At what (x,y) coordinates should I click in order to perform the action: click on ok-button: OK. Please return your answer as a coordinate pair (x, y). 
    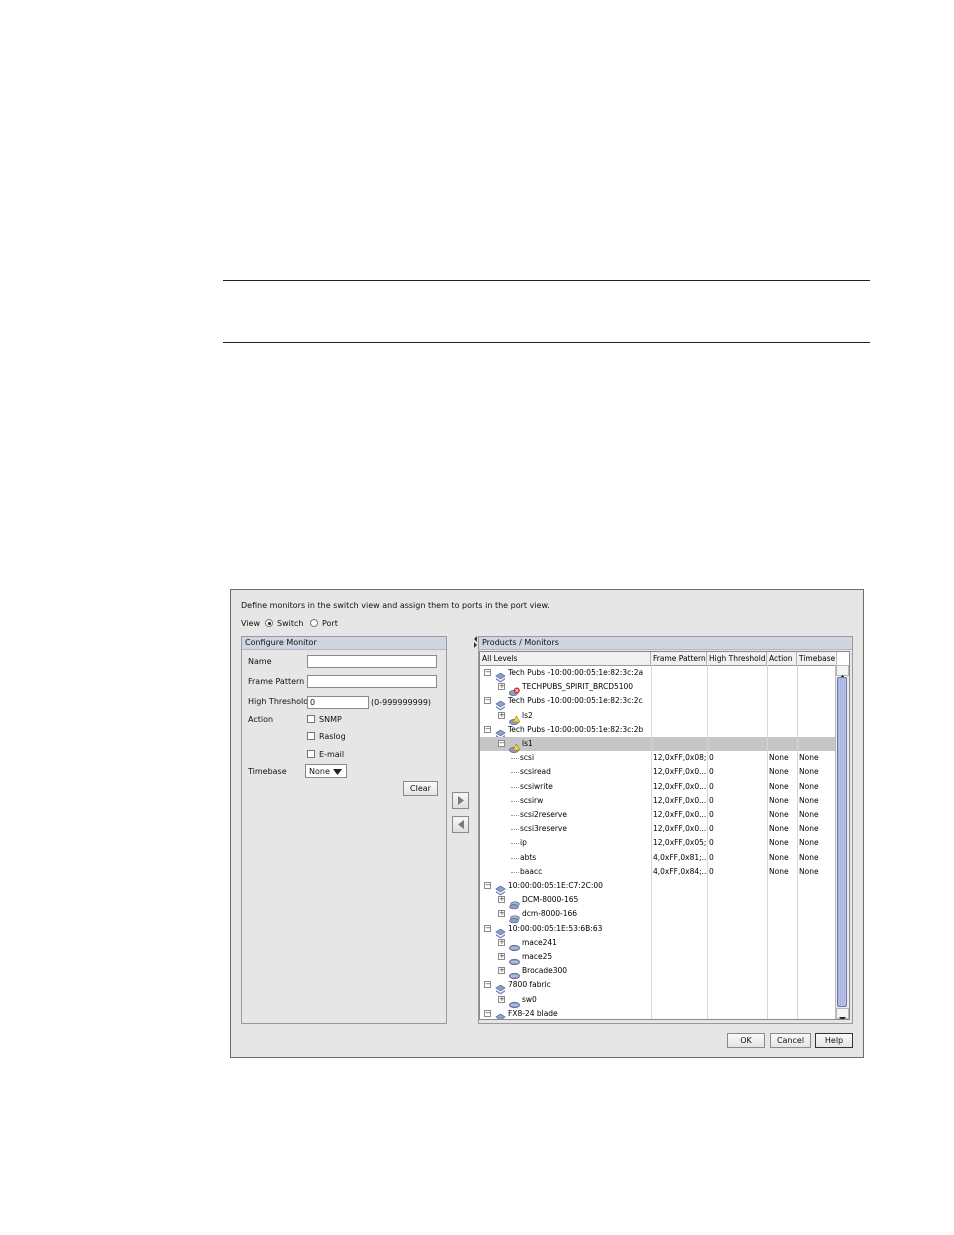
    Looking at the image, I should click on (746, 1040).